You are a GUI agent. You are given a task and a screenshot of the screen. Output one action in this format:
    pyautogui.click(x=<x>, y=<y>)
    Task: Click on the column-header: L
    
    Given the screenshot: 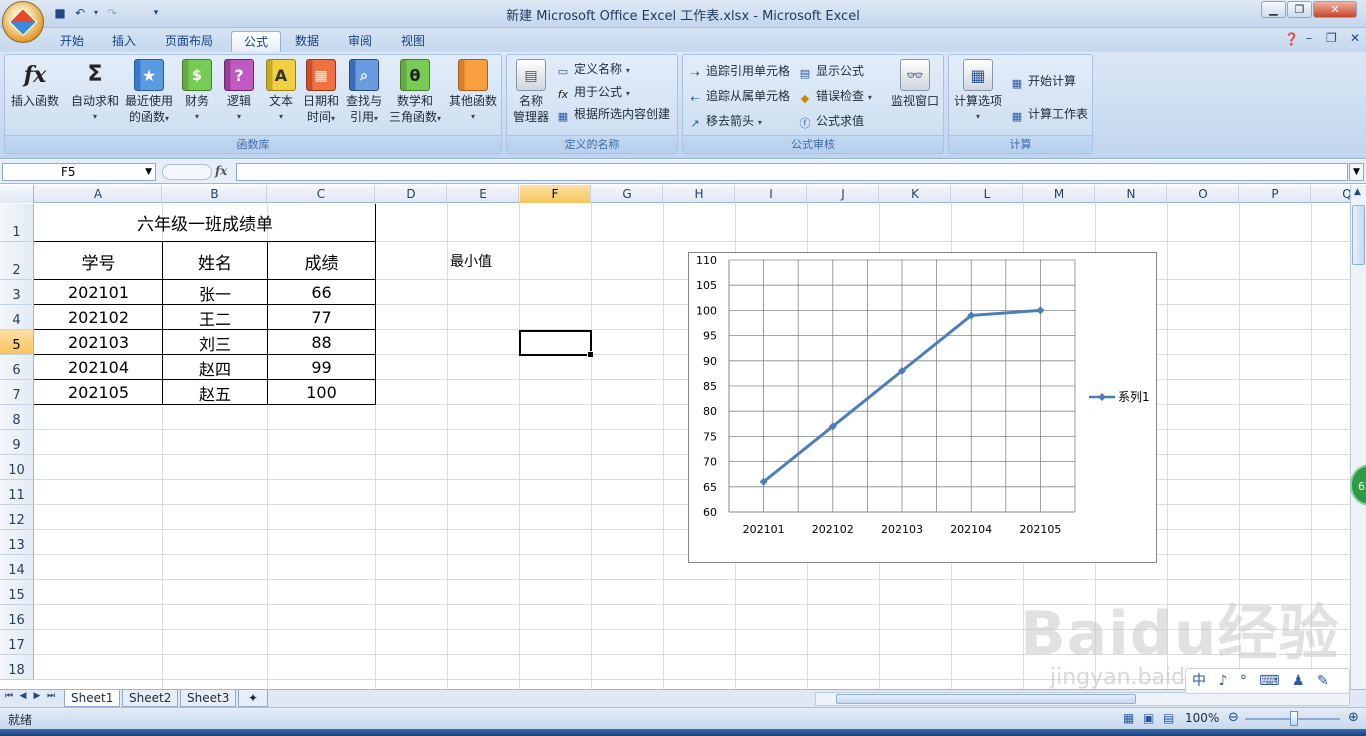 What is the action you would take?
    pyautogui.click(x=987, y=194)
    